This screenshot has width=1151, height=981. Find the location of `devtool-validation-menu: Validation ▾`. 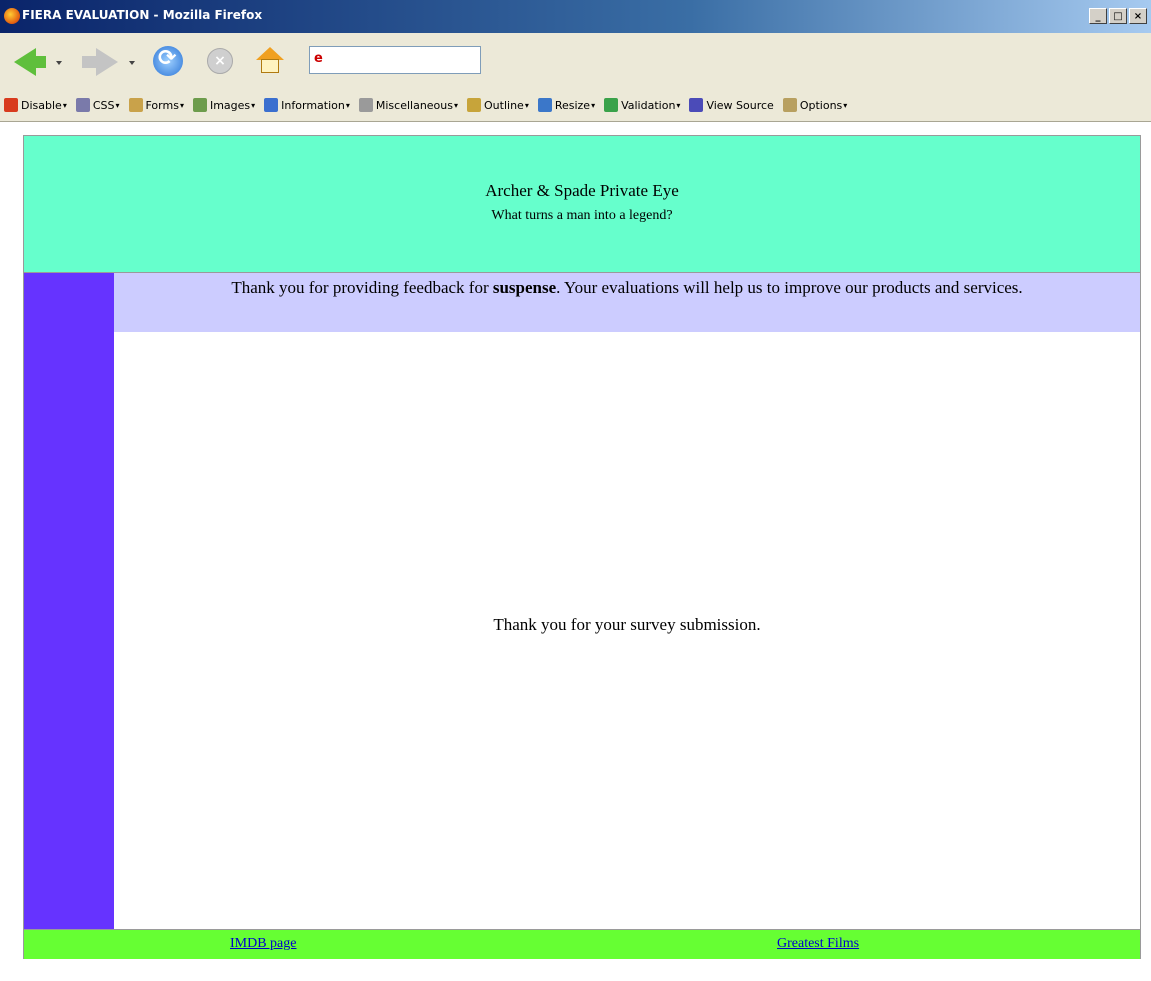

devtool-validation-menu: Validation ▾ is located at coordinates (642, 105).